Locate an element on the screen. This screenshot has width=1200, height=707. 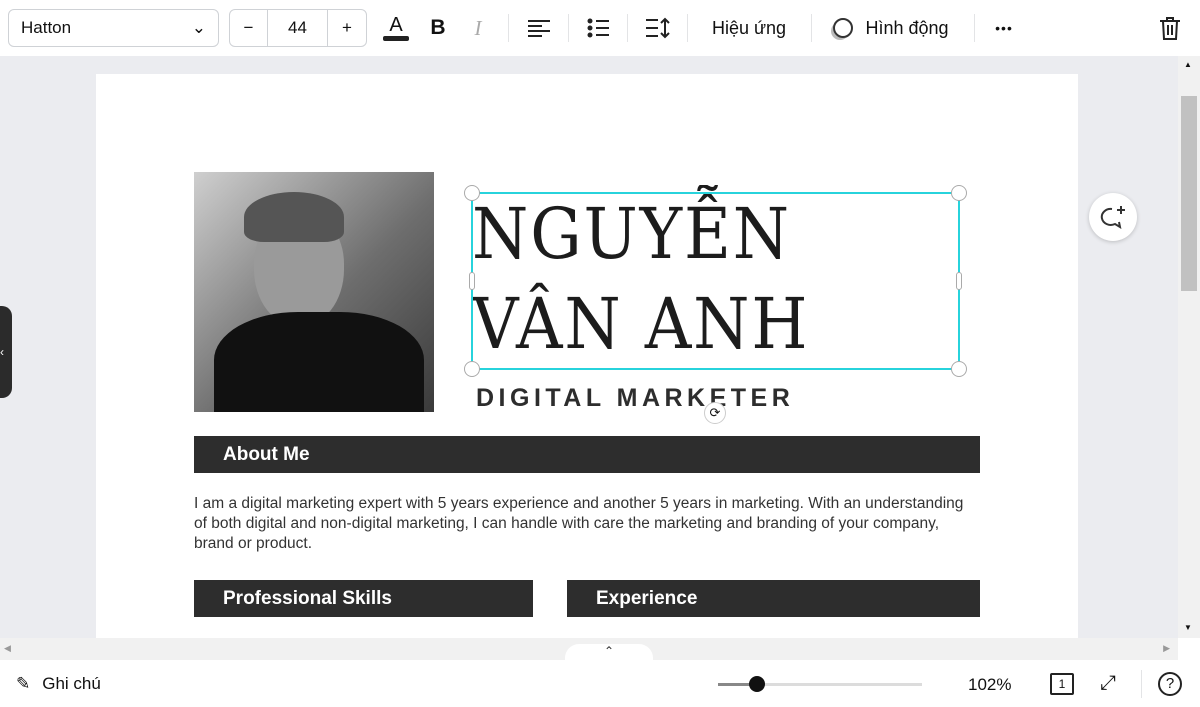
scroll-thumb is located at coordinates (1189, 193).